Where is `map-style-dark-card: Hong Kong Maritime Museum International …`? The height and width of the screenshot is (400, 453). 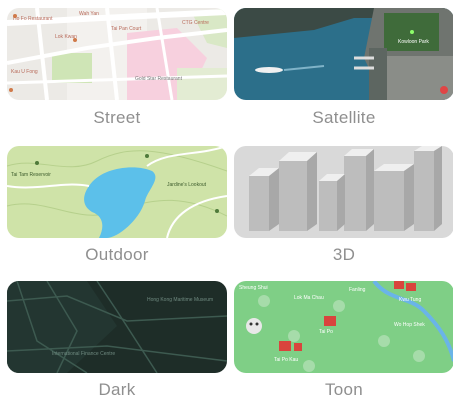
map-style-dark-card: Hong Kong Maritime Museum International … is located at coordinates (117, 327).